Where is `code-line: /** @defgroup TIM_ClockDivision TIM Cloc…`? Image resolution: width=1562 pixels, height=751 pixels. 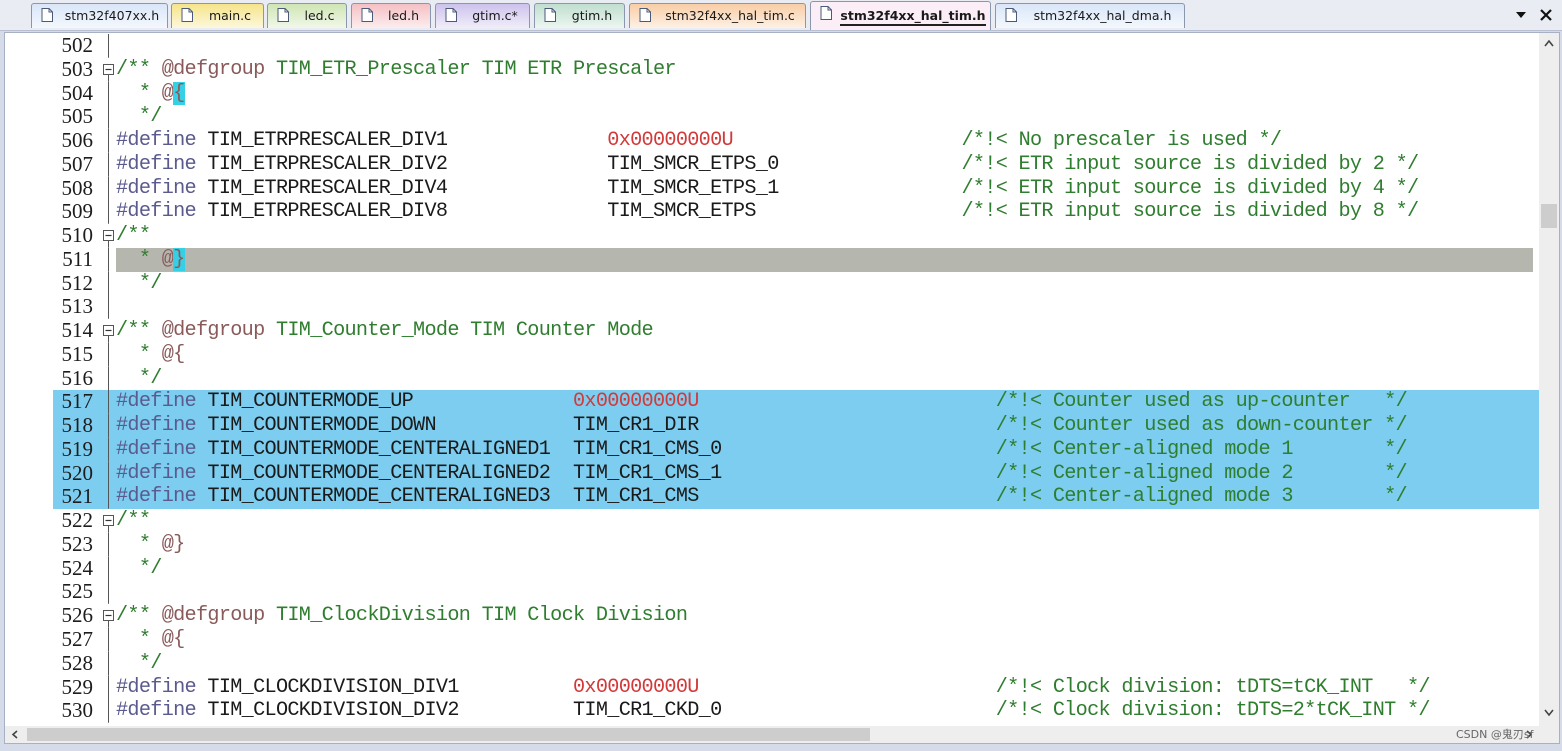
code-line: /** @defgroup TIM_ClockDivision TIM Cloc… is located at coordinates (402, 616).